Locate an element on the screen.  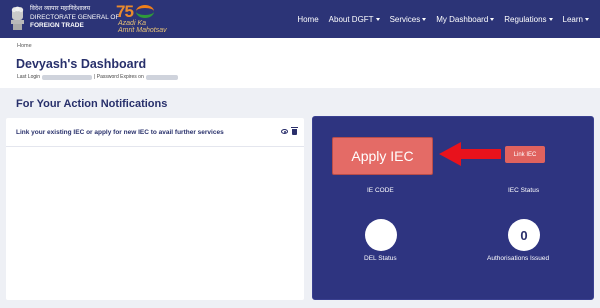
authorisations-label: Authorisations Issued is located at coordinates (518, 258).